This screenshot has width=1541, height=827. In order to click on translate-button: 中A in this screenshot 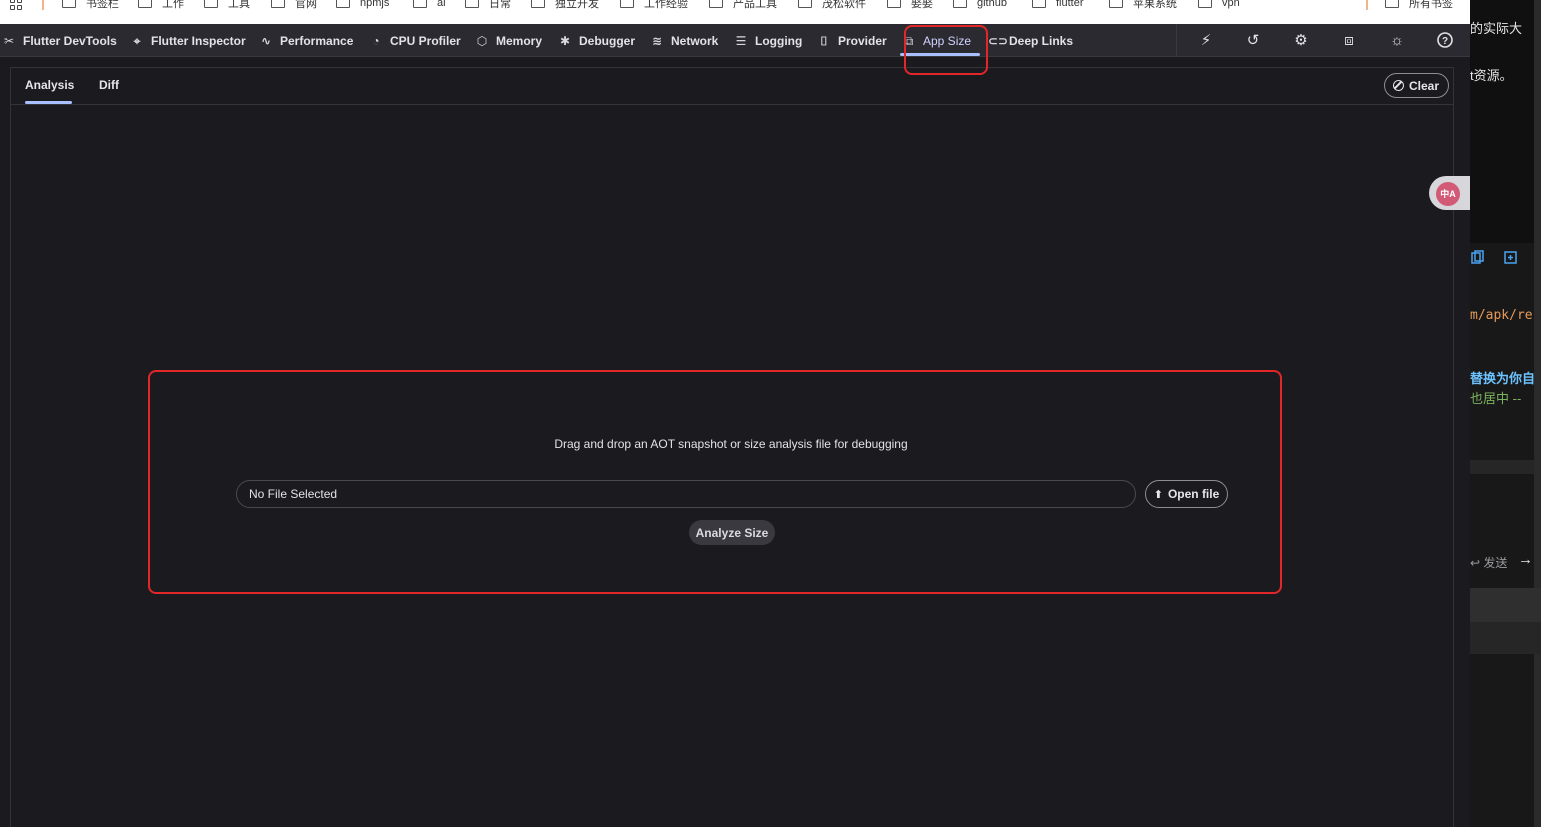, I will do `click(1449, 193)`.